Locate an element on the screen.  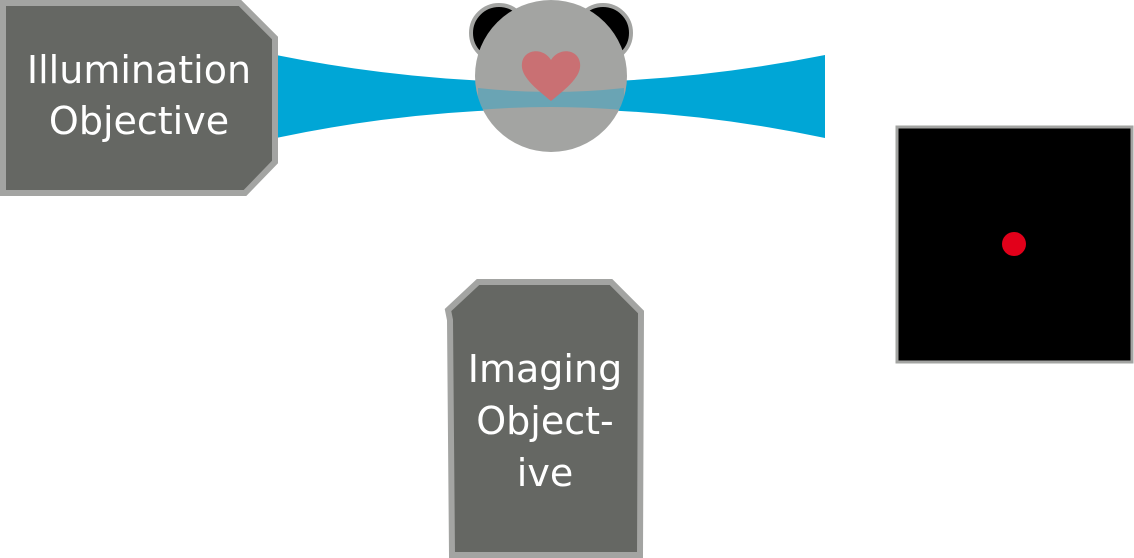
illumination-objective-label-line1: Illumination is located at coordinates (139, 70).